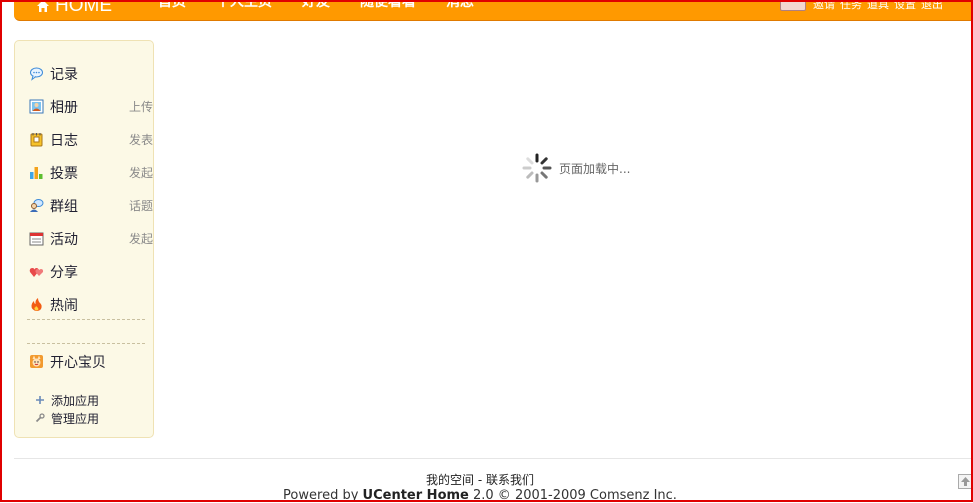  I want to click on sidebar-item-poll: 投票 发起, so click(91, 172).